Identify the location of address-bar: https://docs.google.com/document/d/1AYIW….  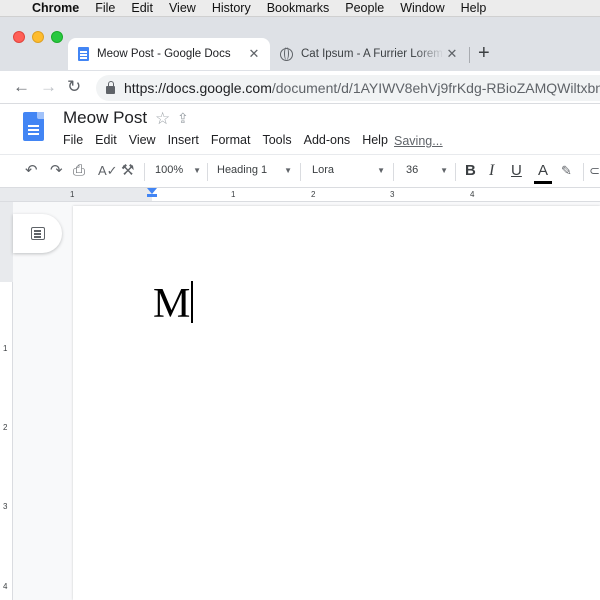
(348, 88).